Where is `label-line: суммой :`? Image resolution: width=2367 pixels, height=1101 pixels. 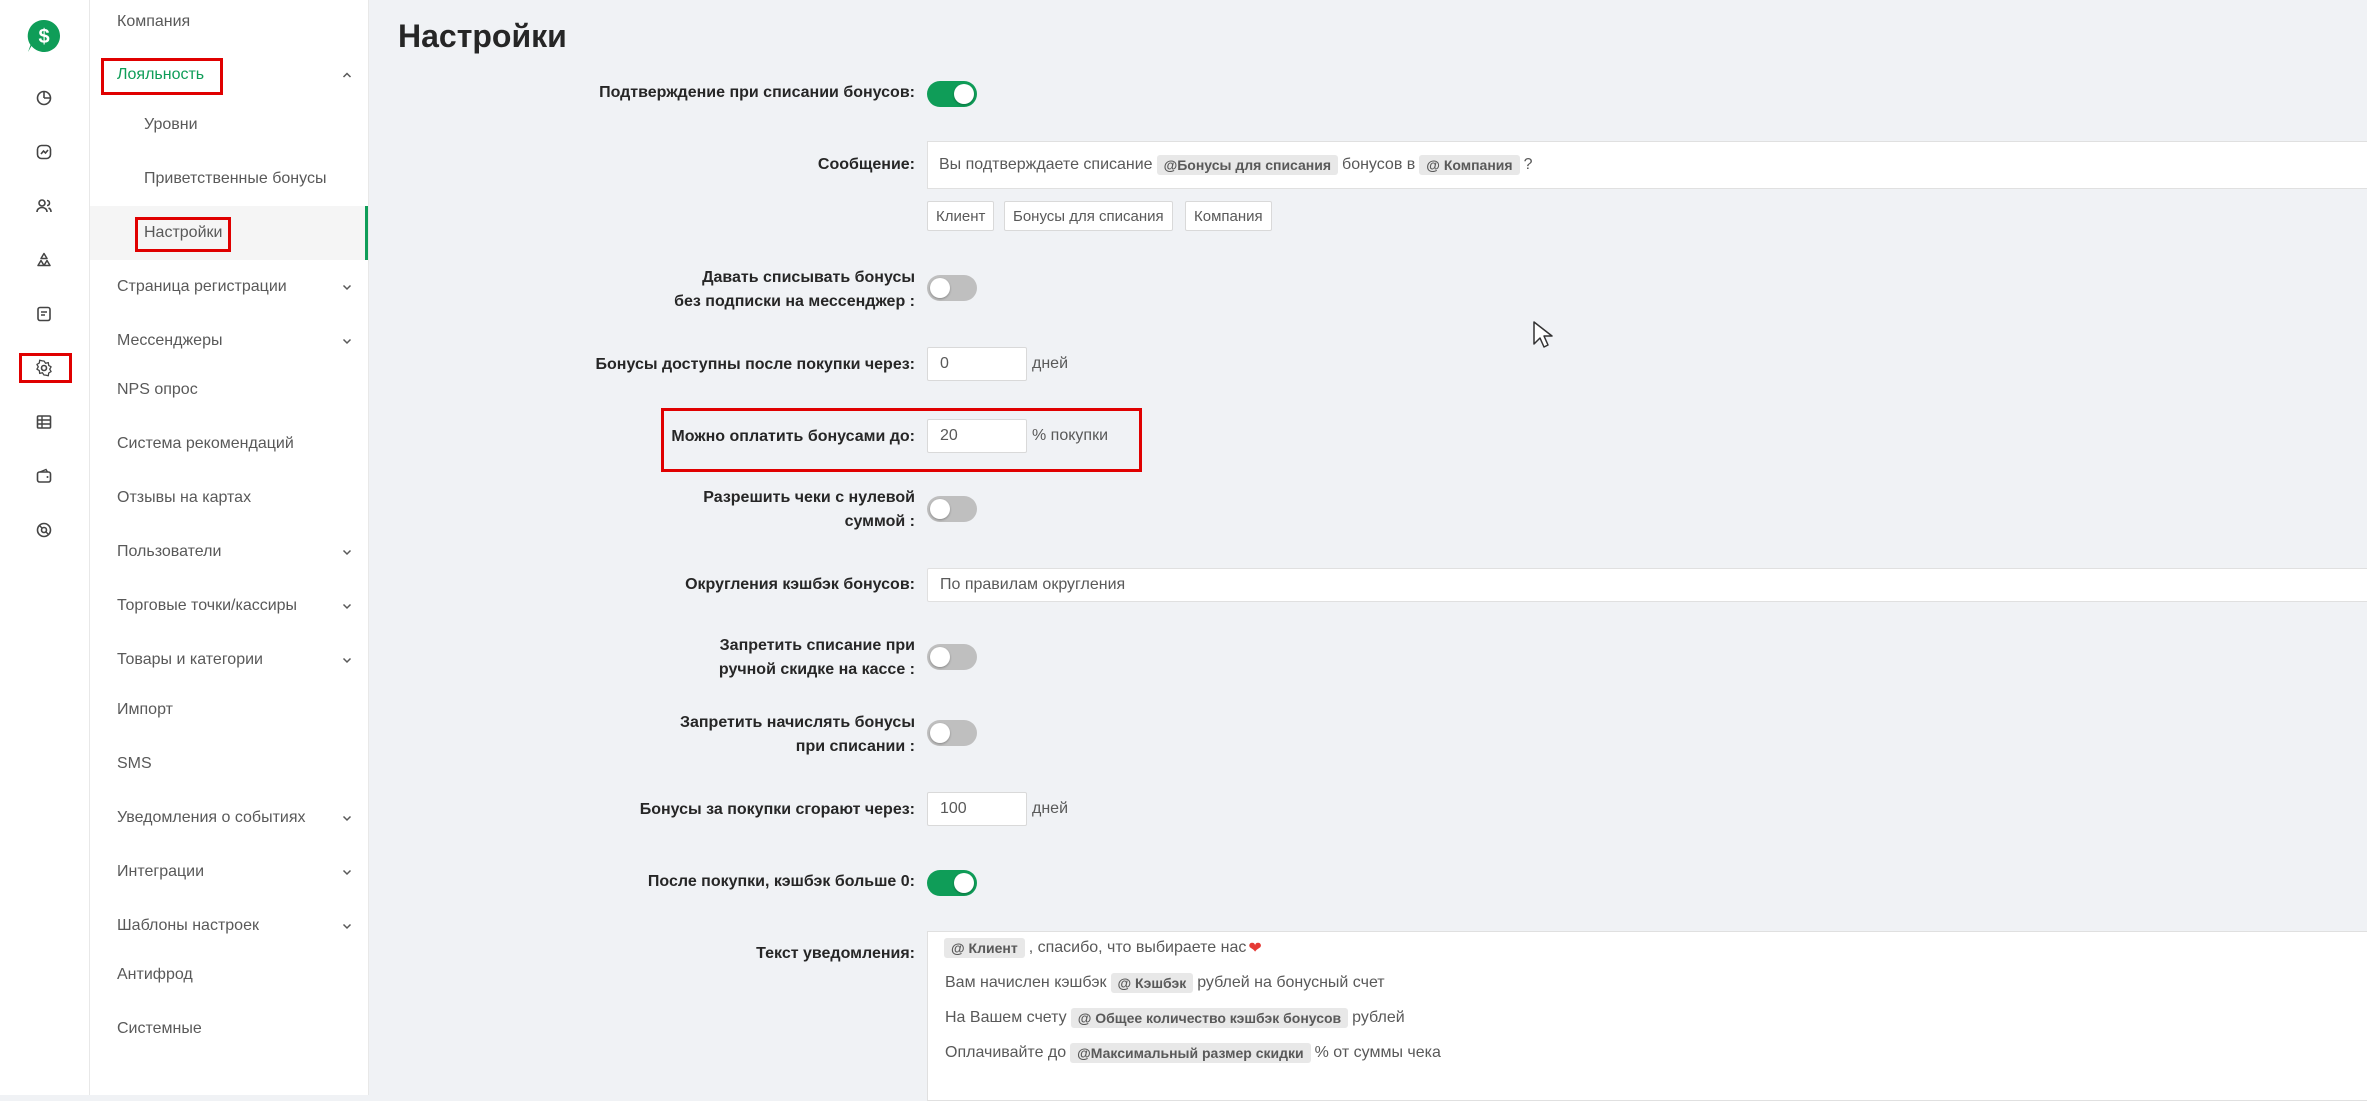 label-line: суммой : is located at coordinates (879, 521).